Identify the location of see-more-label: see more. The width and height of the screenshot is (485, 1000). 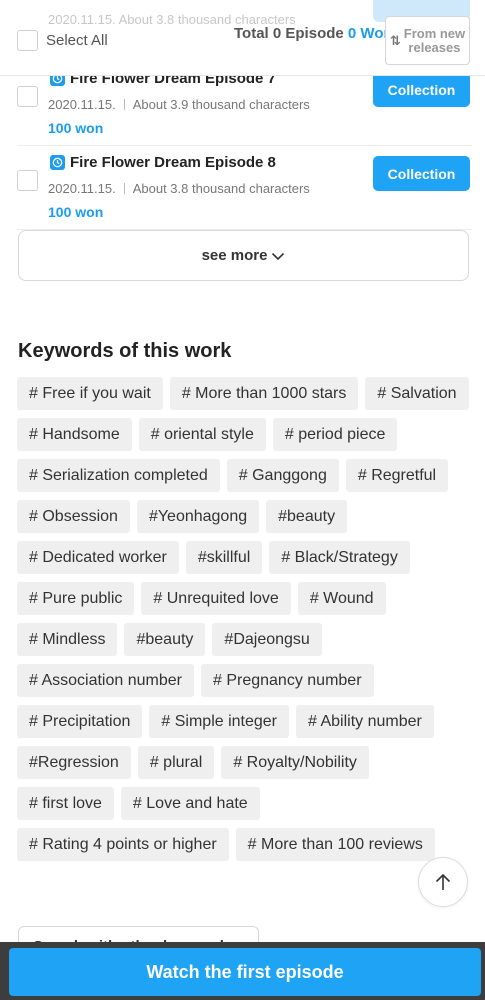
(234, 255).